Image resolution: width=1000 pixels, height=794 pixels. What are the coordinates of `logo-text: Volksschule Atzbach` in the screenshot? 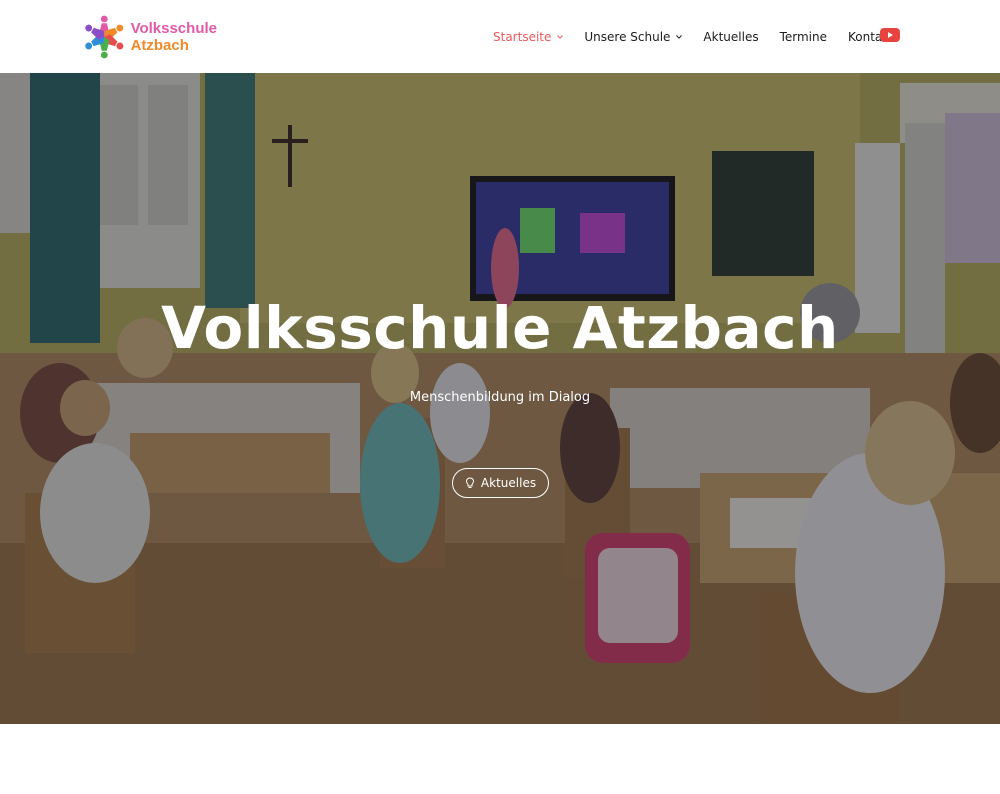 It's located at (174, 37).